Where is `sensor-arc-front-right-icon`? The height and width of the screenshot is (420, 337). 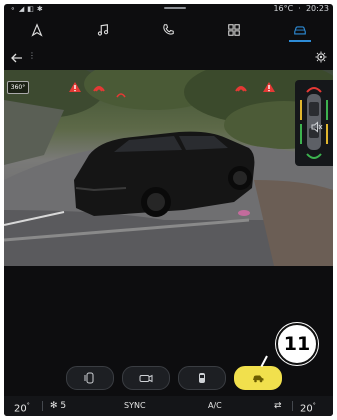 sensor-arc-front-right-icon is located at coordinates (241, 87).